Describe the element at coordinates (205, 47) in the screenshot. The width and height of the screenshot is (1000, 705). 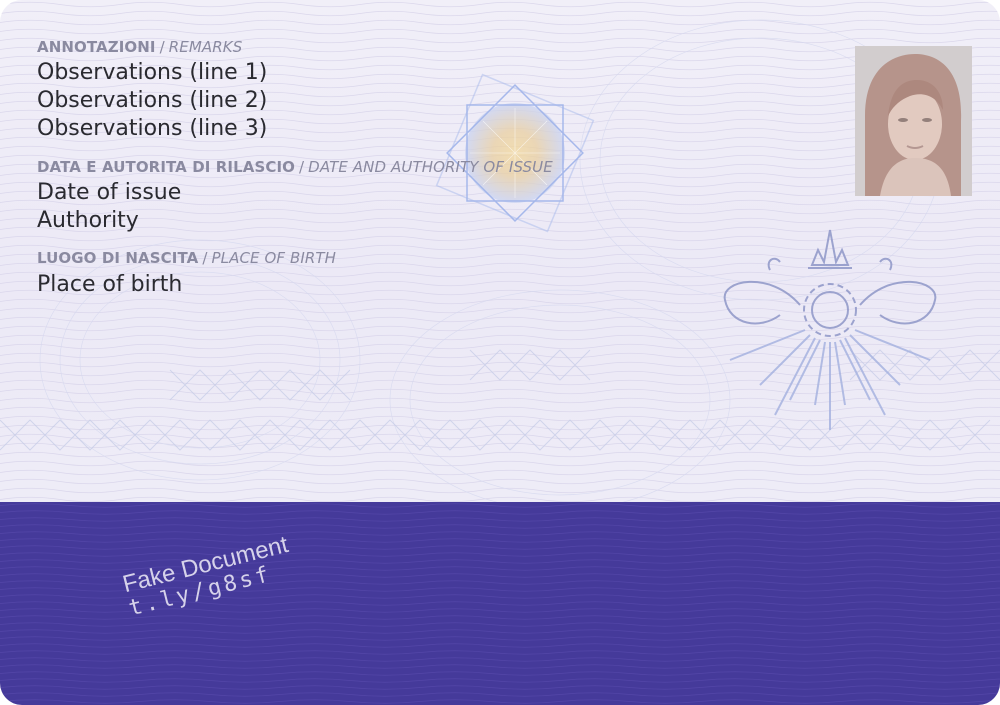
I see `remarks-label-en: REMARKS` at that location.